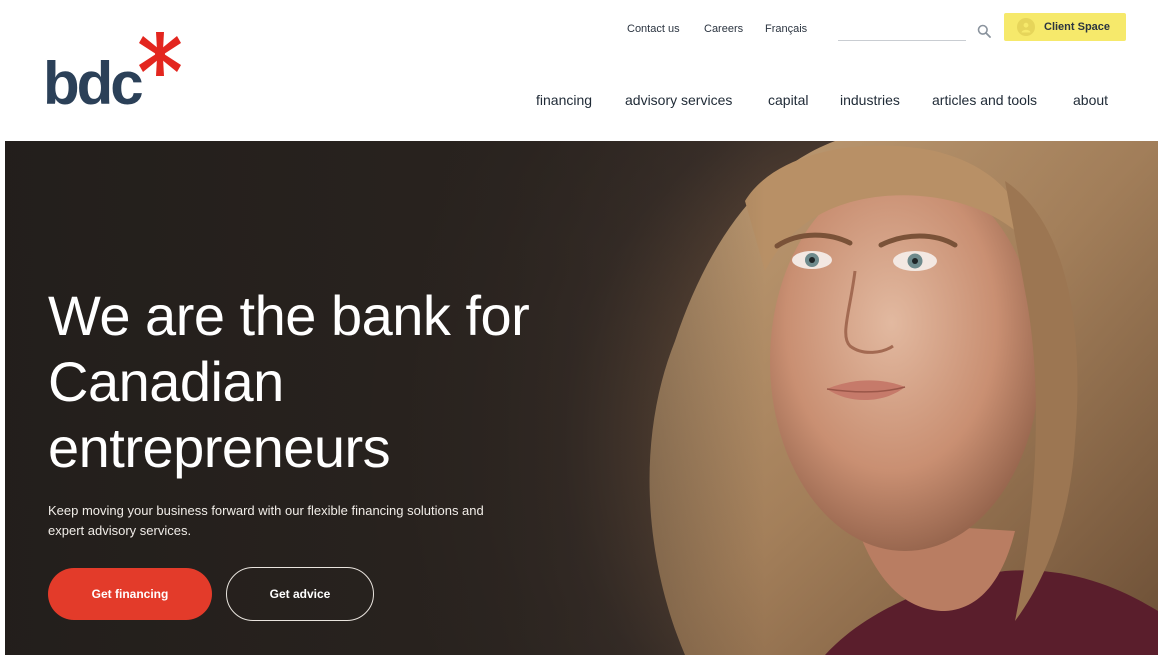  Describe the element at coordinates (984, 100) in the screenshot. I see `nav-item-articles-and-tools: articles and tools` at that location.